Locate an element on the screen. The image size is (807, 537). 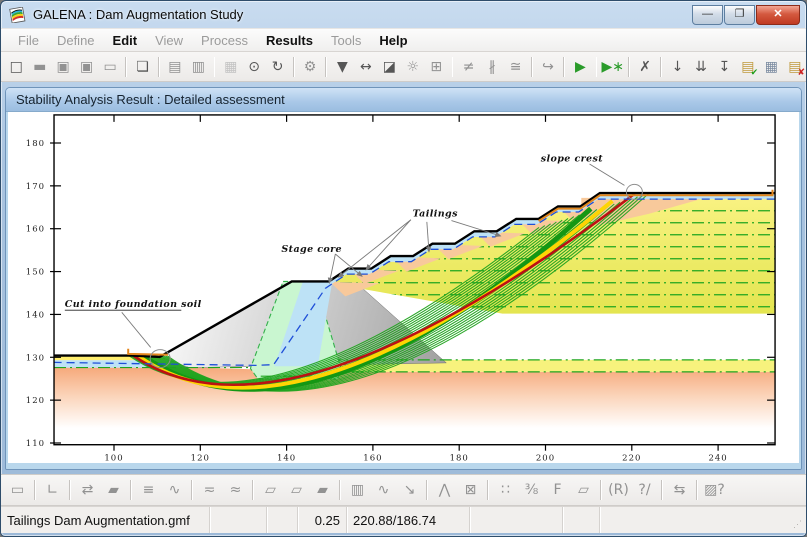
slope-marker-button: ▰ is located at coordinates (113, 490).